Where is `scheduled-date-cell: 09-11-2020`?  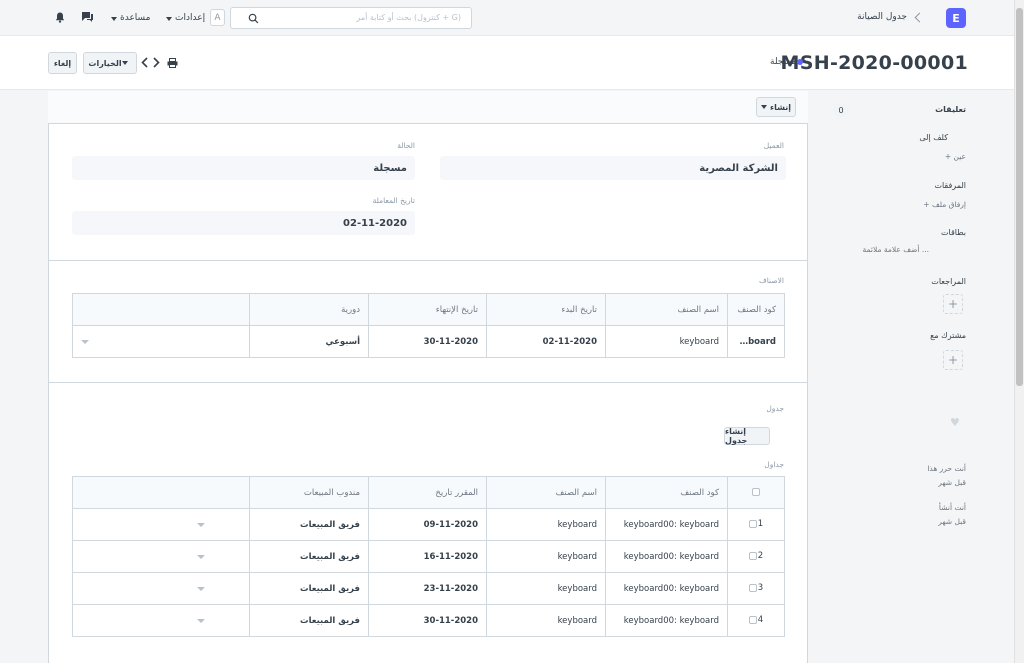 scheduled-date-cell: 09-11-2020 is located at coordinates (427, 524).